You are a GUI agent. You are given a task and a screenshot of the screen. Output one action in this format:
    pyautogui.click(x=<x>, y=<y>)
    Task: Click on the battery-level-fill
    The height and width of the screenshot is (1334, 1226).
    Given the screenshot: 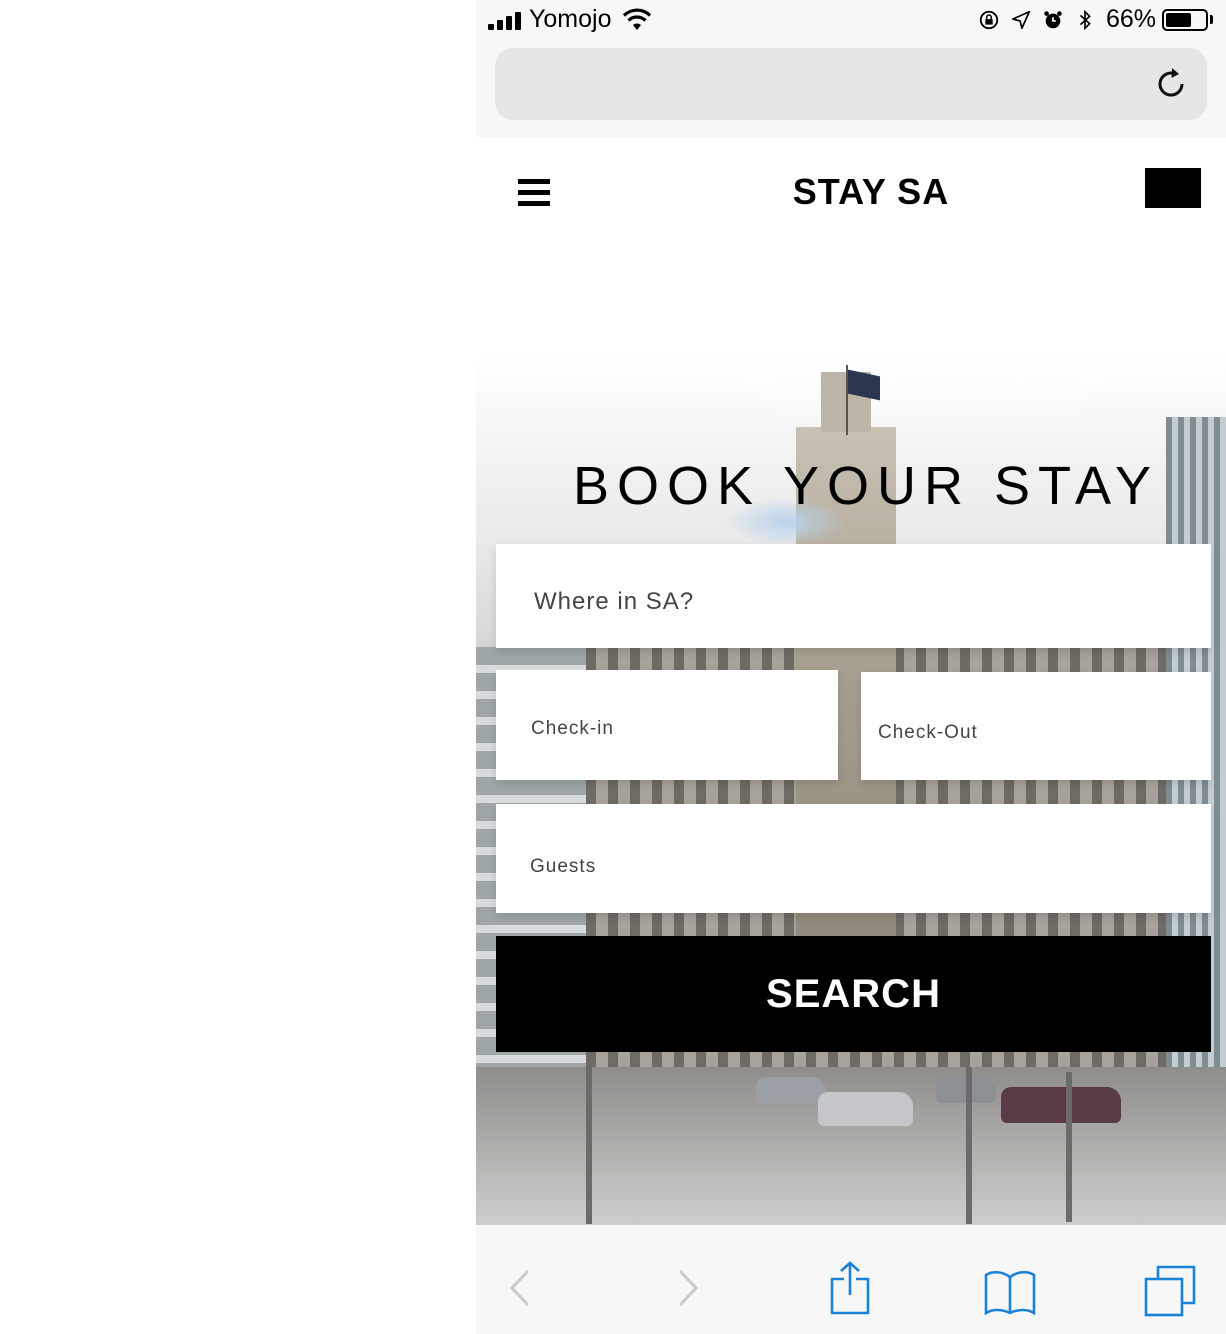 What is the action you would take?
    pyautogui.click(x=1178, y=20)
    